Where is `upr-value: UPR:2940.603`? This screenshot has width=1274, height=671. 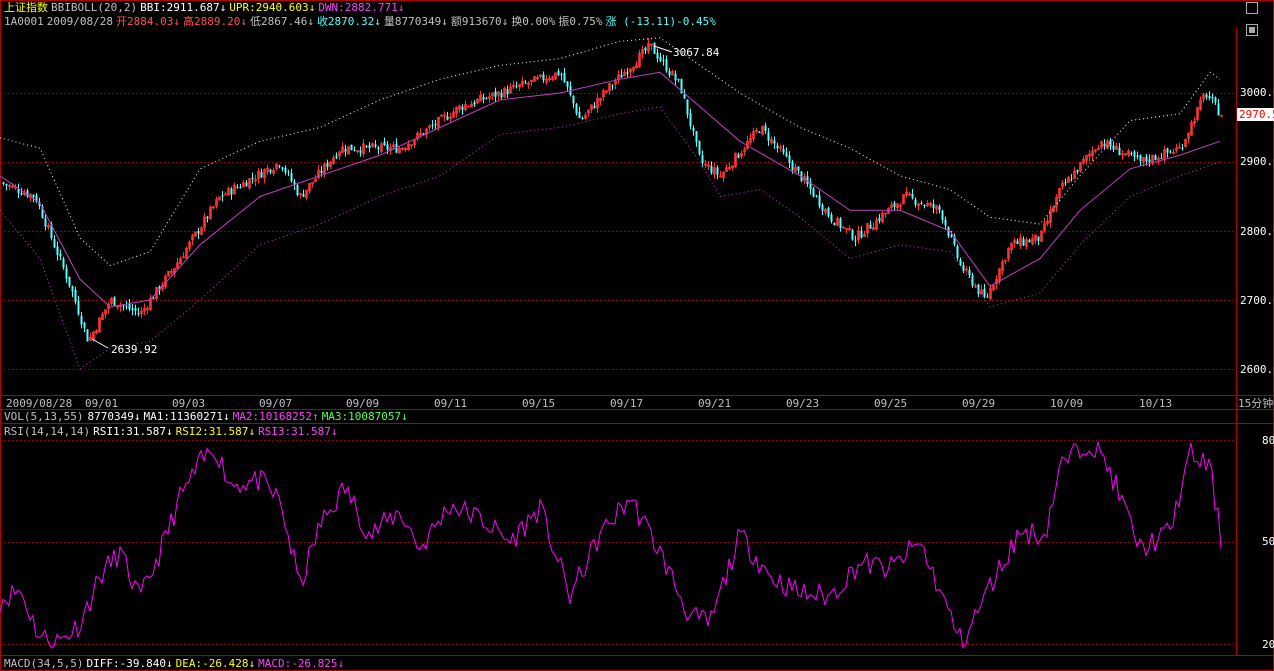
upr-value: UPR:2940.603 is located at coordinates (269, 7).